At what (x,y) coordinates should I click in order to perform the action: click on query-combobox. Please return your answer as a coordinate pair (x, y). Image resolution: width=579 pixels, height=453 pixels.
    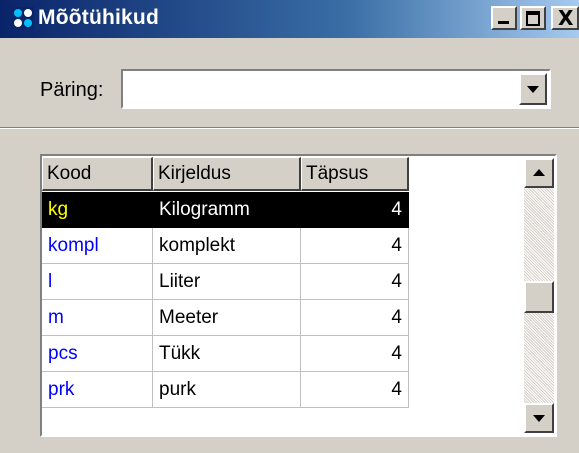
    Looking at the image, I should click on (336, 89).